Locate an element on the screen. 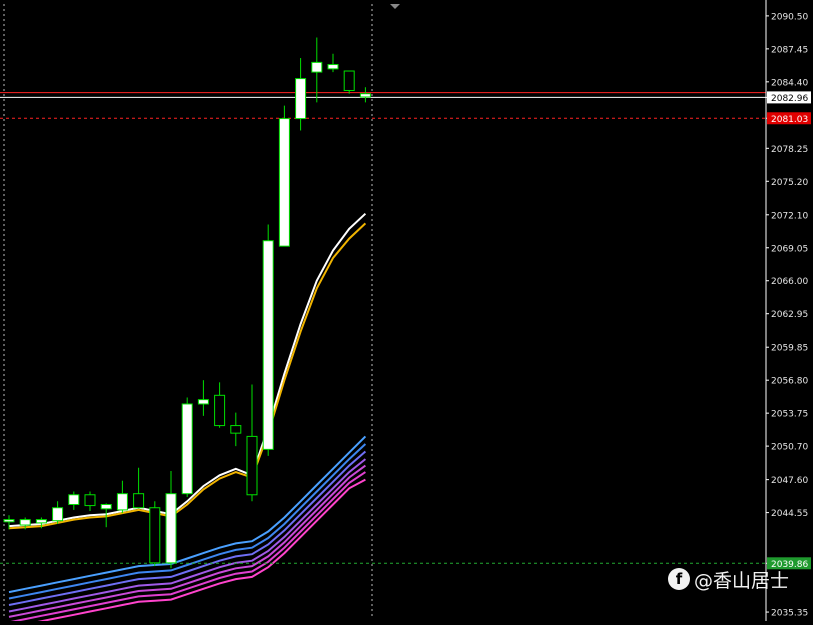  y-tick-label: 2069.05 is located at coordinates (789, 249).